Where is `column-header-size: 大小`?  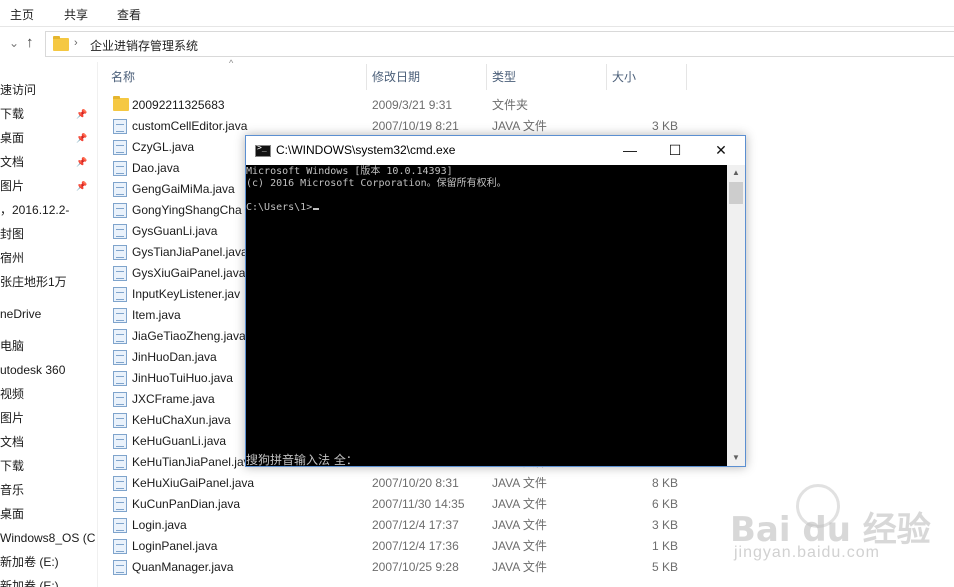 column-header-size: 大小 is located at coordinates (624, 77).